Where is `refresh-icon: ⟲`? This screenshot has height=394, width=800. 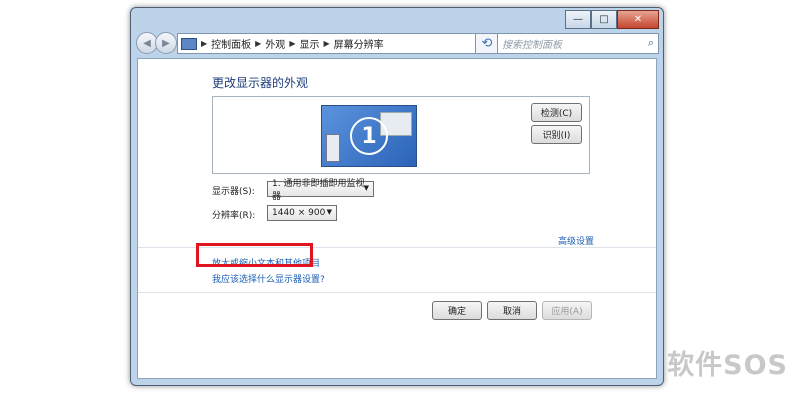 refresh-icon: ⟲ is located at coordinates (487, 43).